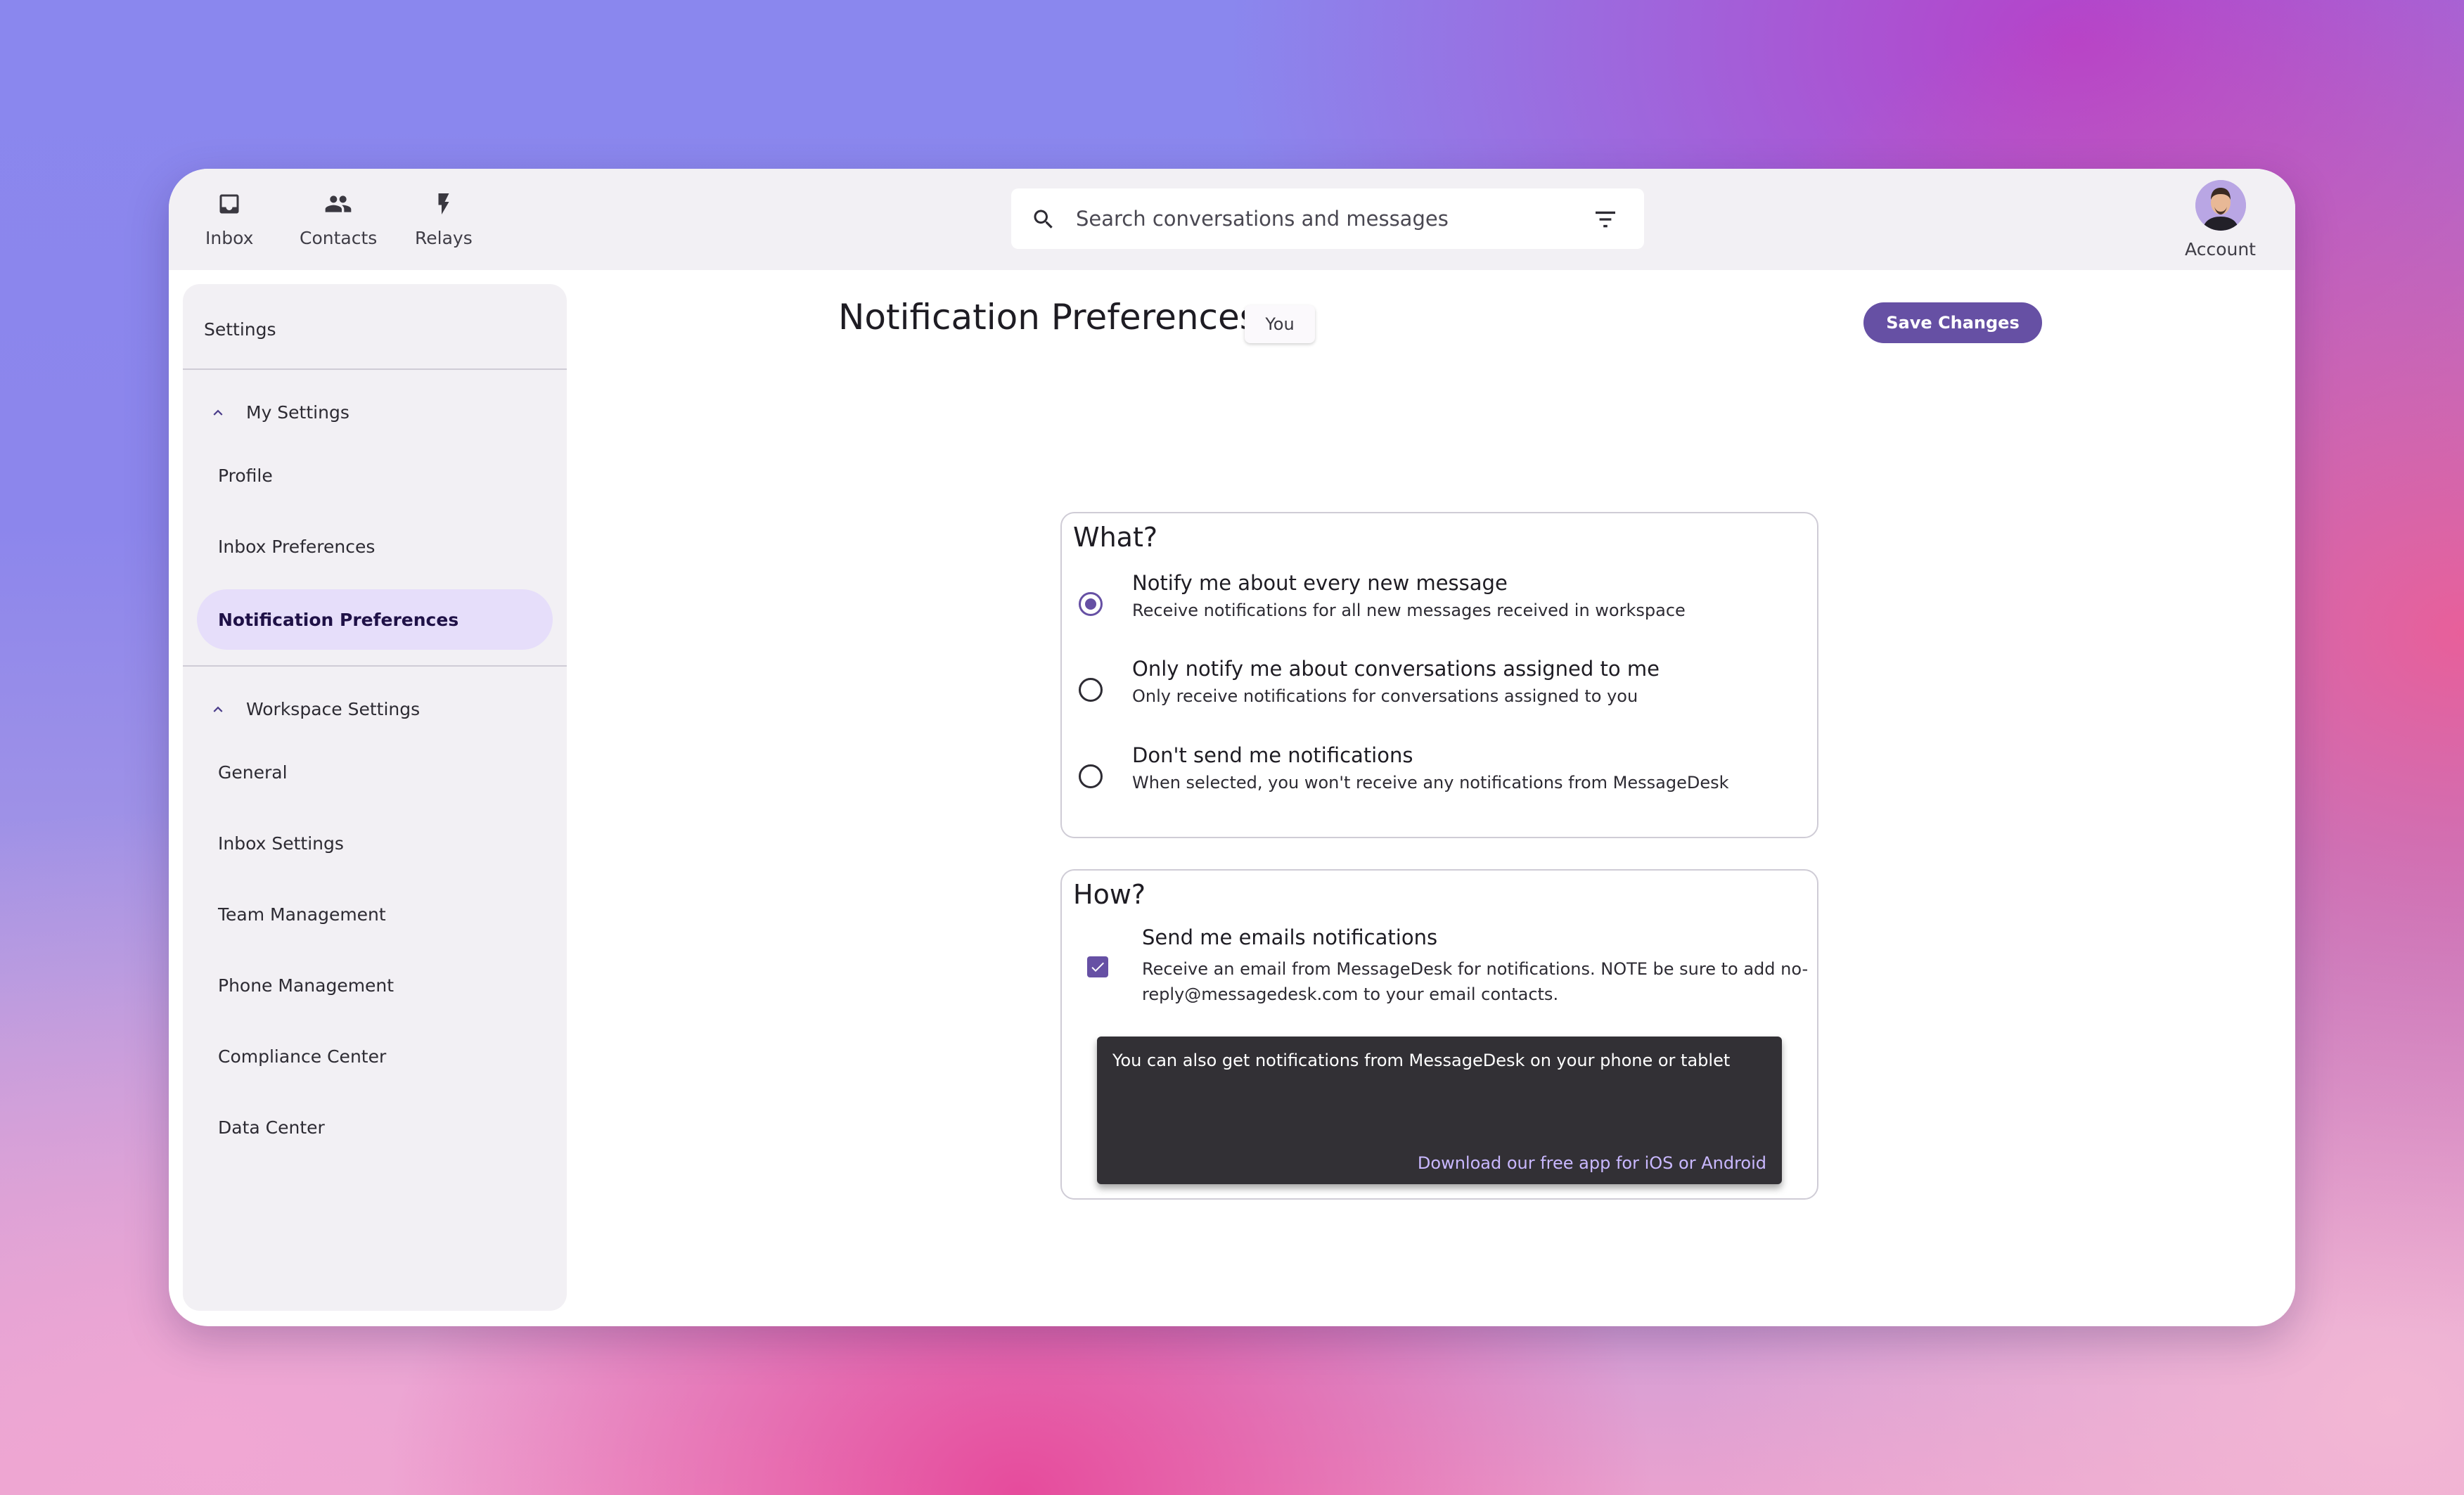 The image size is (2464, 1495). What do you see at coordinates (229, 219) in the screenshot?
I see `nav-inbox: Inbox` at bounding box center [229, 219].